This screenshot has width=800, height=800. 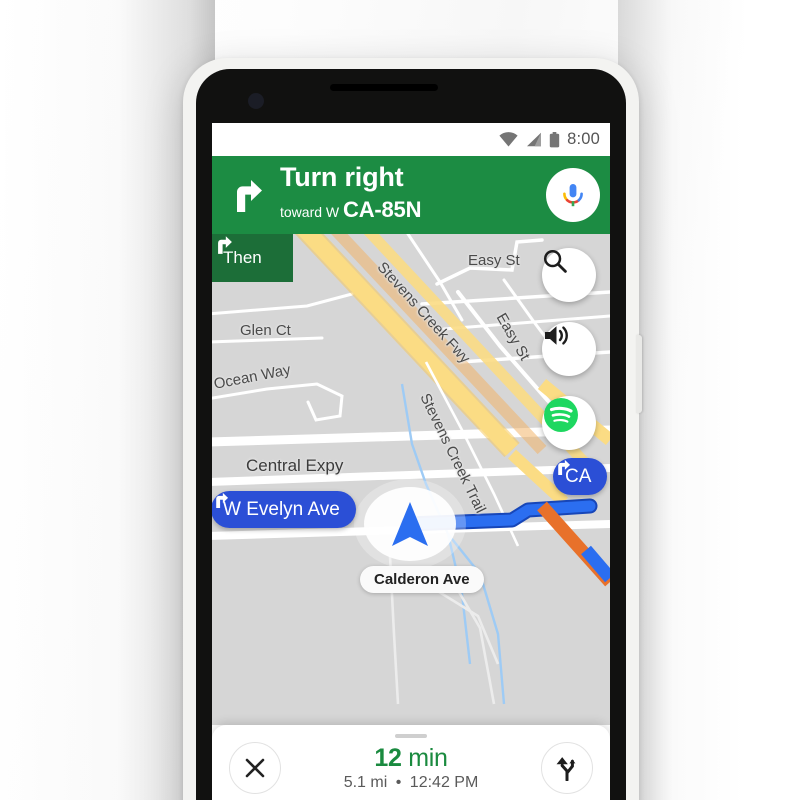 I want to click on eta-row: 12 min 5.1 mi • 12:42 PM, so click(x=411, y=768).